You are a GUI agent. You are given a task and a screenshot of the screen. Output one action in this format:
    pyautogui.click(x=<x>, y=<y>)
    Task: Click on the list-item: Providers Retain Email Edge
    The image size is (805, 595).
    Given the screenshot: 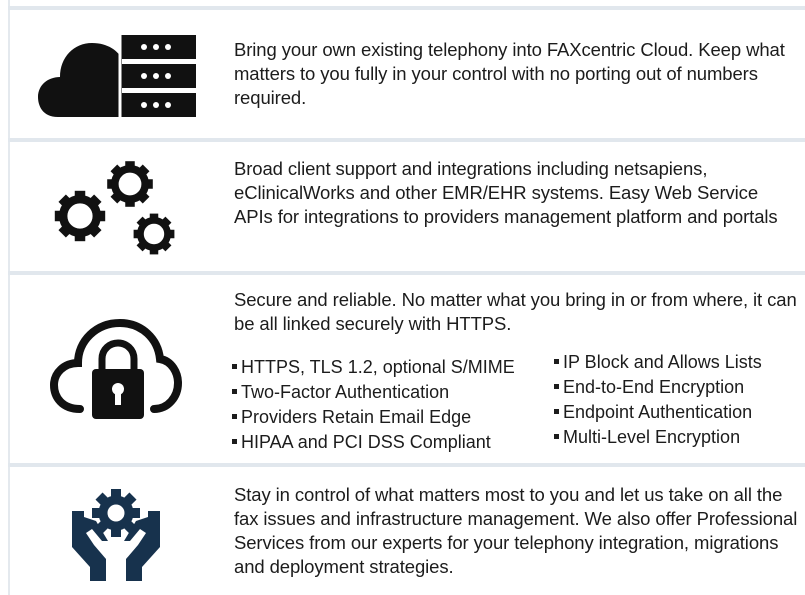 What is the action you would take?
    pyautogui.click(x=373, y=417)
    